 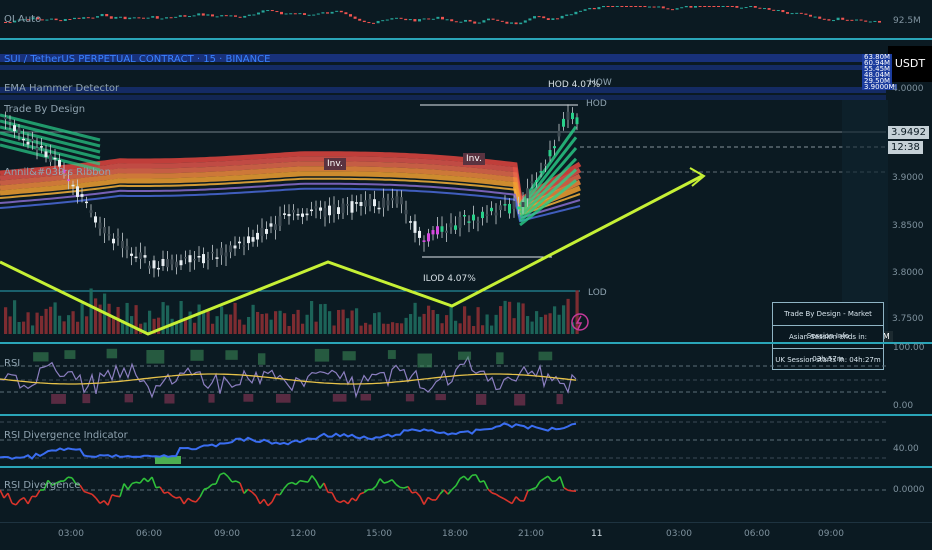 I want to click on rsidiv-title: RSI Divergence, so click(x=42, y=485).